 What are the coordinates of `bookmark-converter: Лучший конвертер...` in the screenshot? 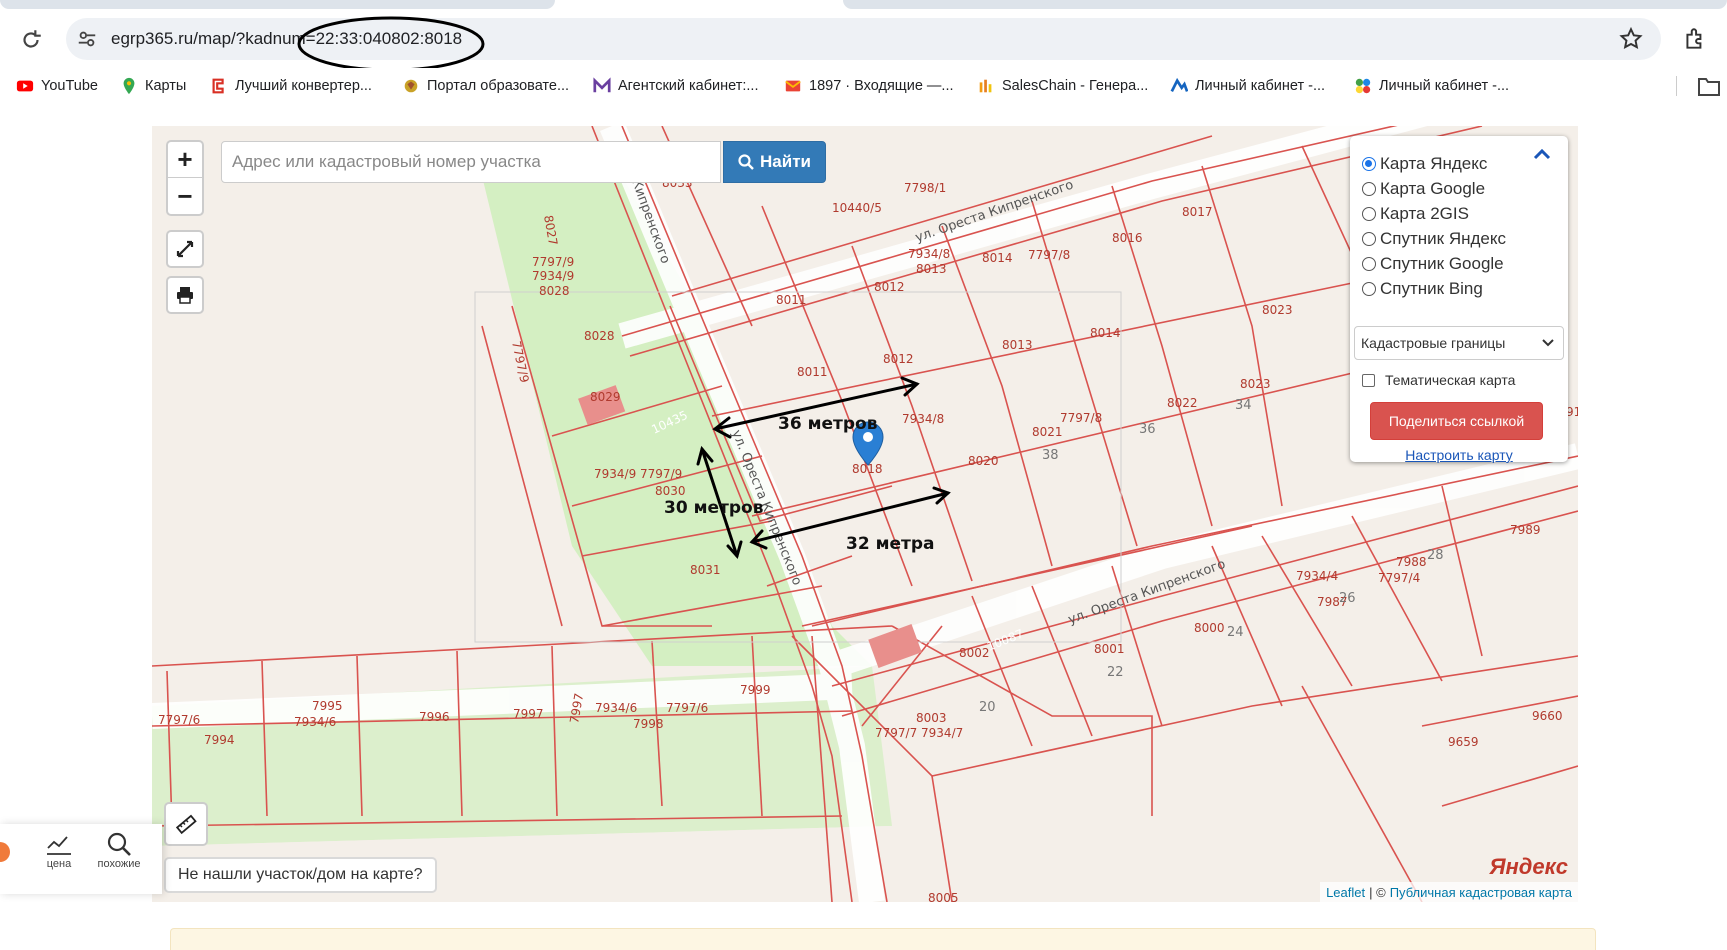 It's located at (291, 86).